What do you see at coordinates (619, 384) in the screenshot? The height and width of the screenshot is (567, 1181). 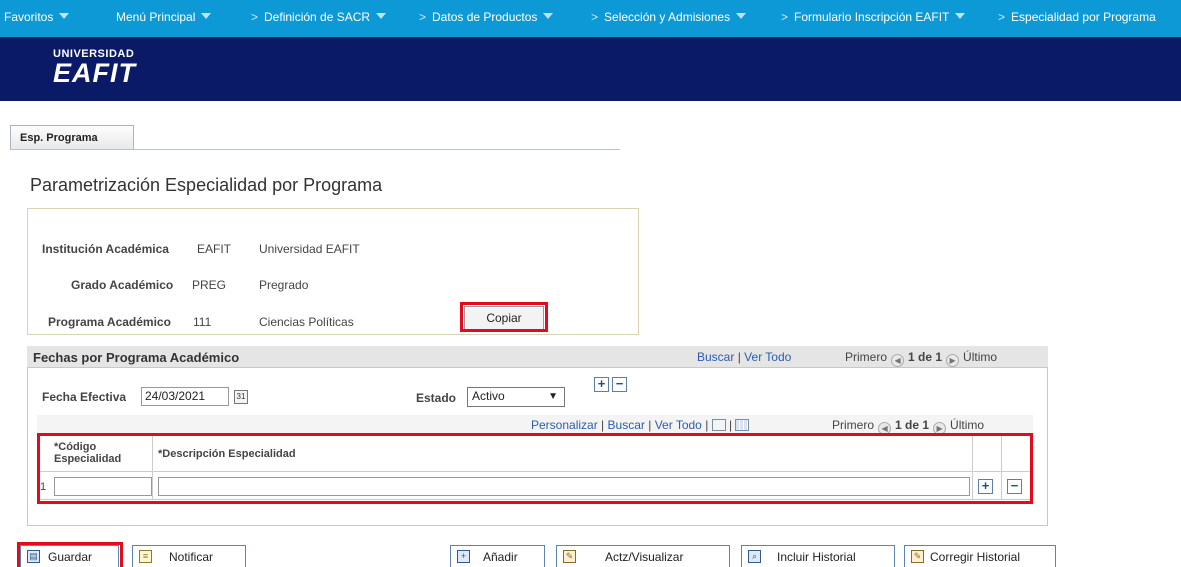 I see `delete-row-icon: −` at bounding box center [619, 384].